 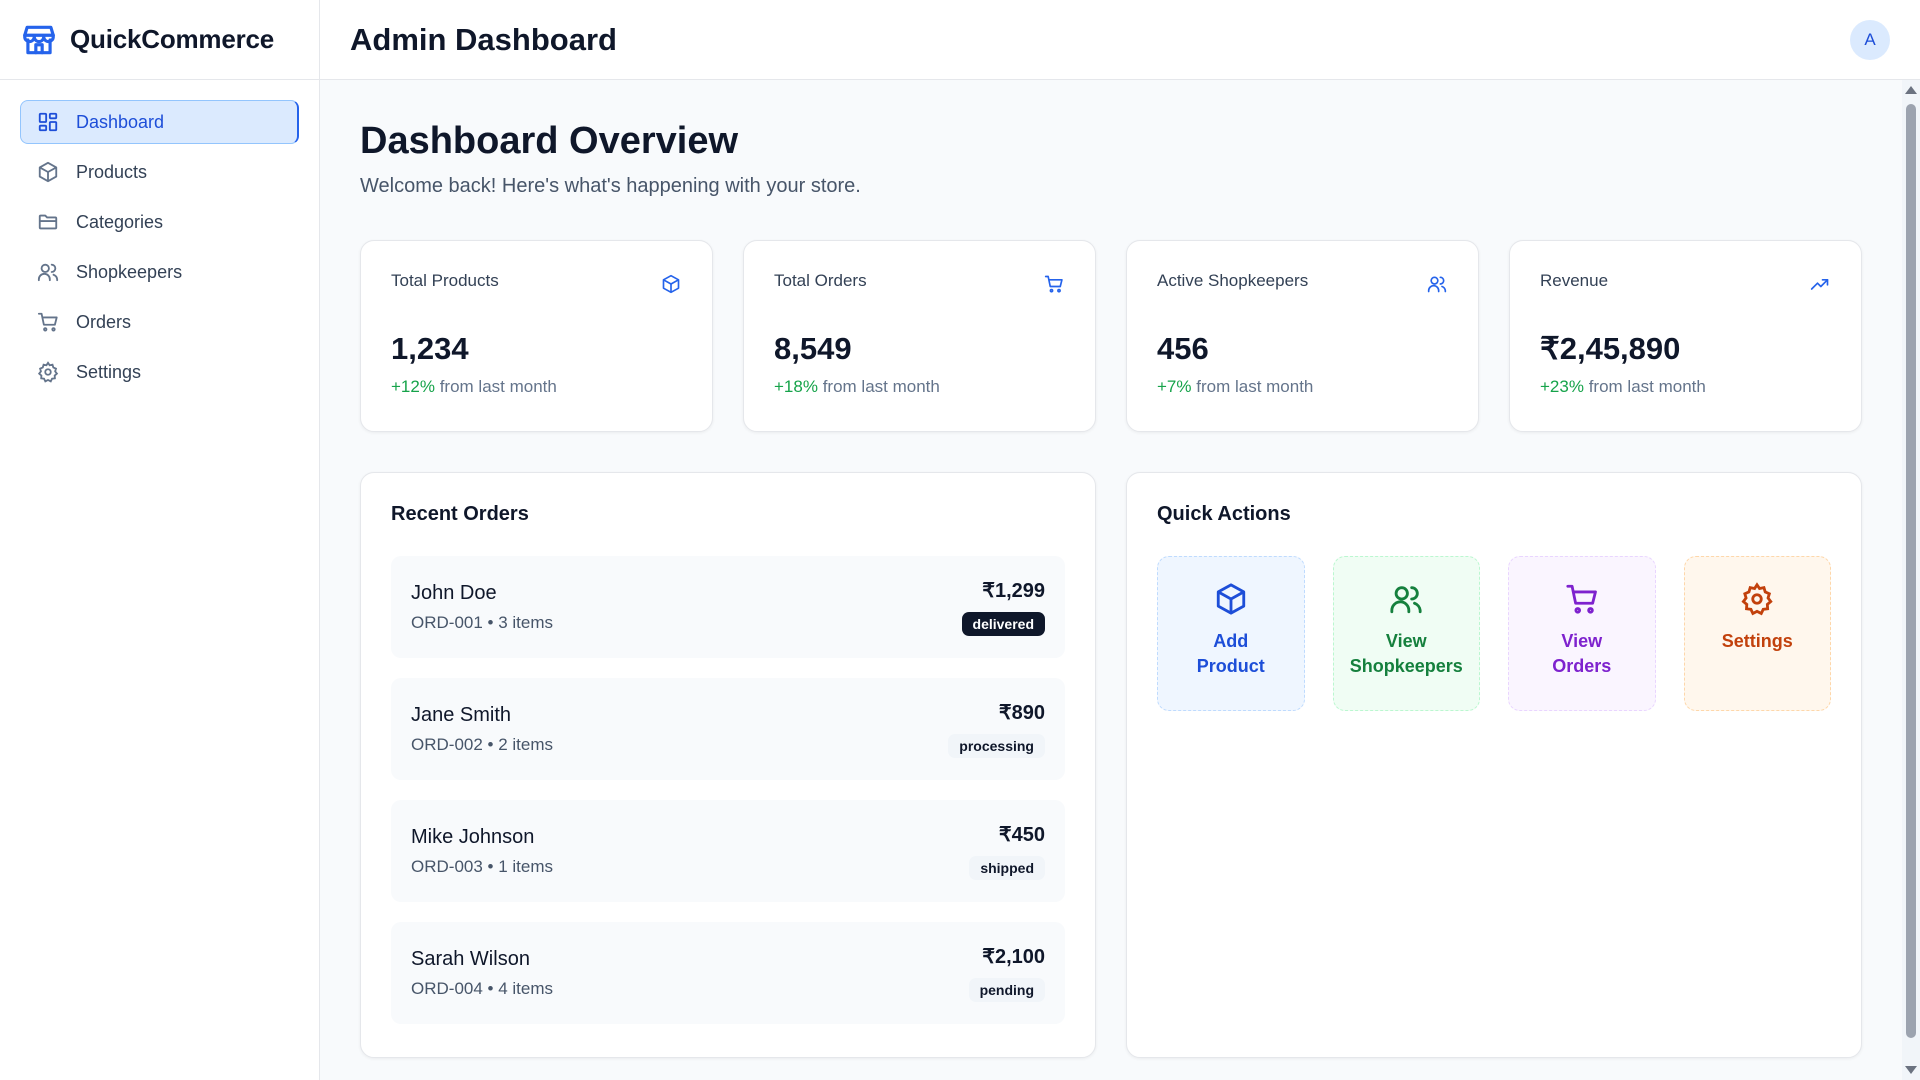 I want to click on sidebar-item-categories: Categories, so click(x=159, y=222).